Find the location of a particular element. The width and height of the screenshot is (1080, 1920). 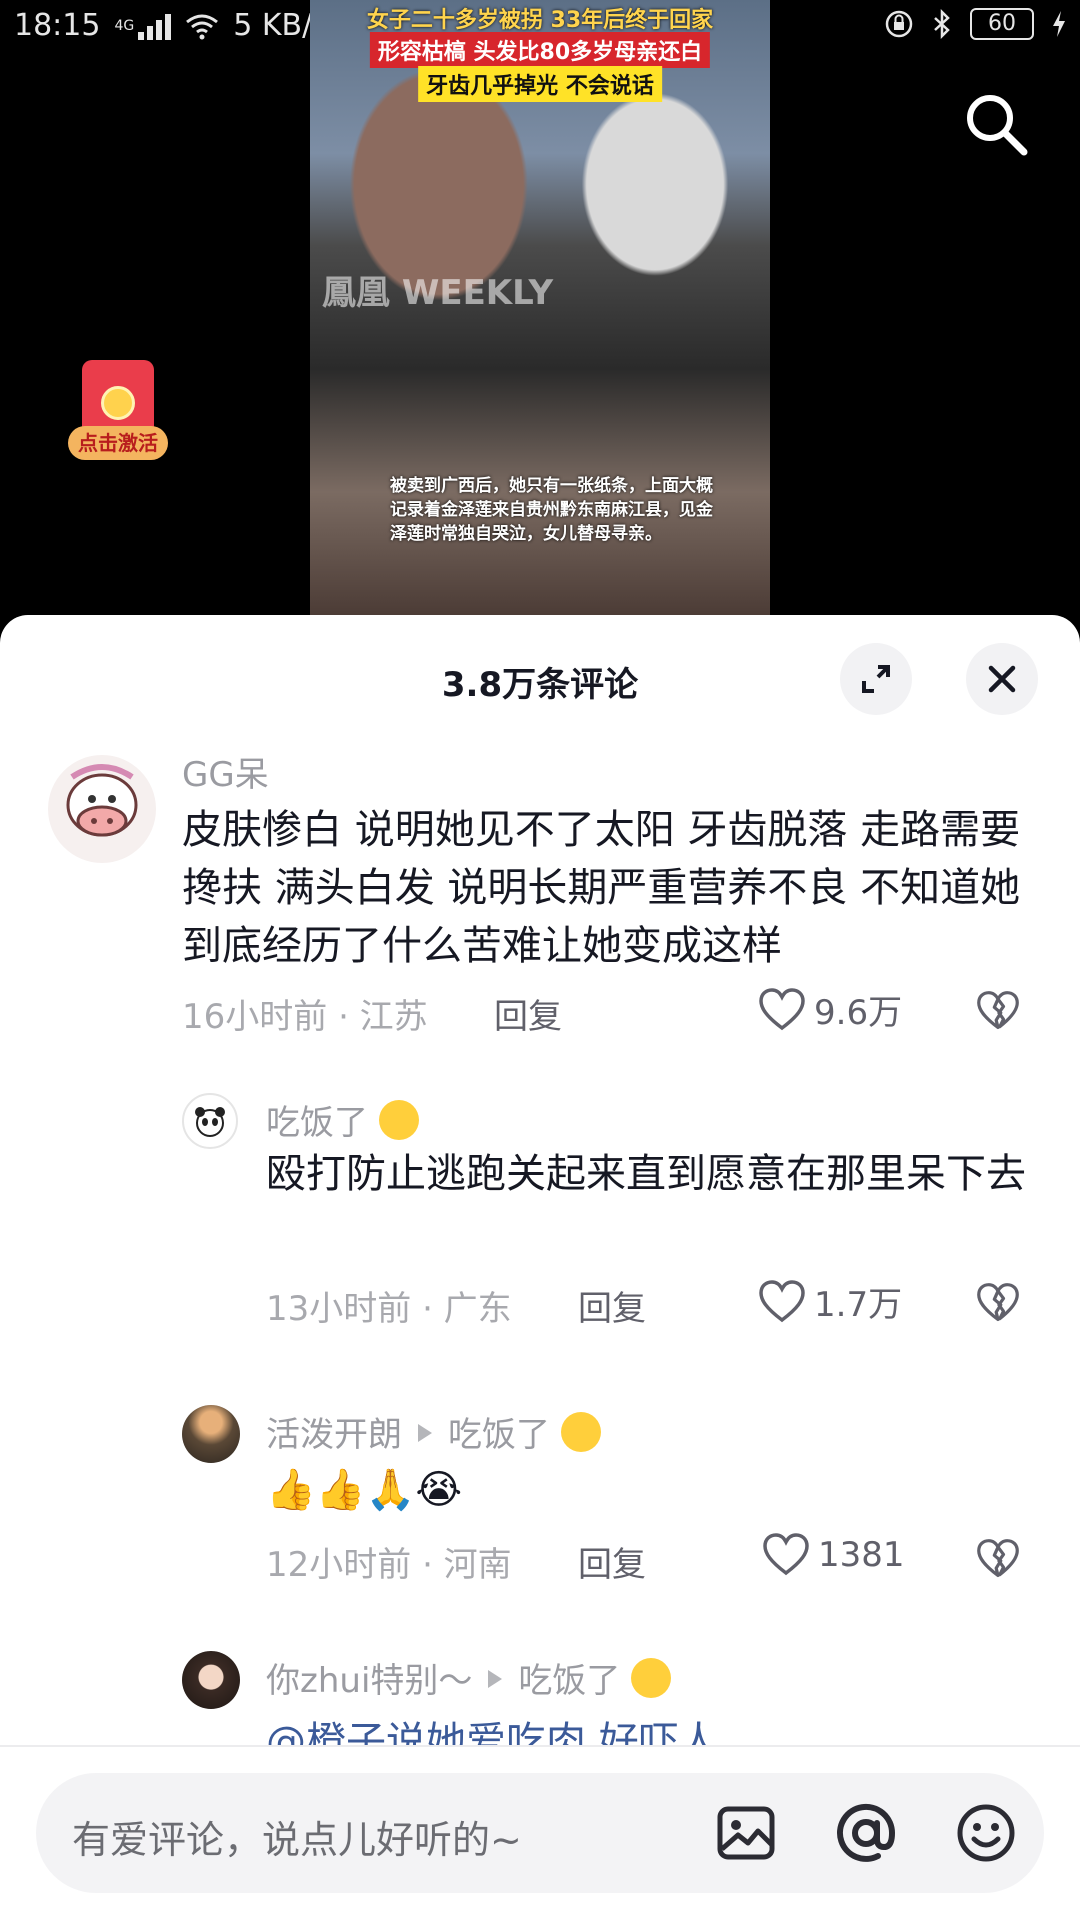

clock: 18:15 is located at coordinates (57, 25).